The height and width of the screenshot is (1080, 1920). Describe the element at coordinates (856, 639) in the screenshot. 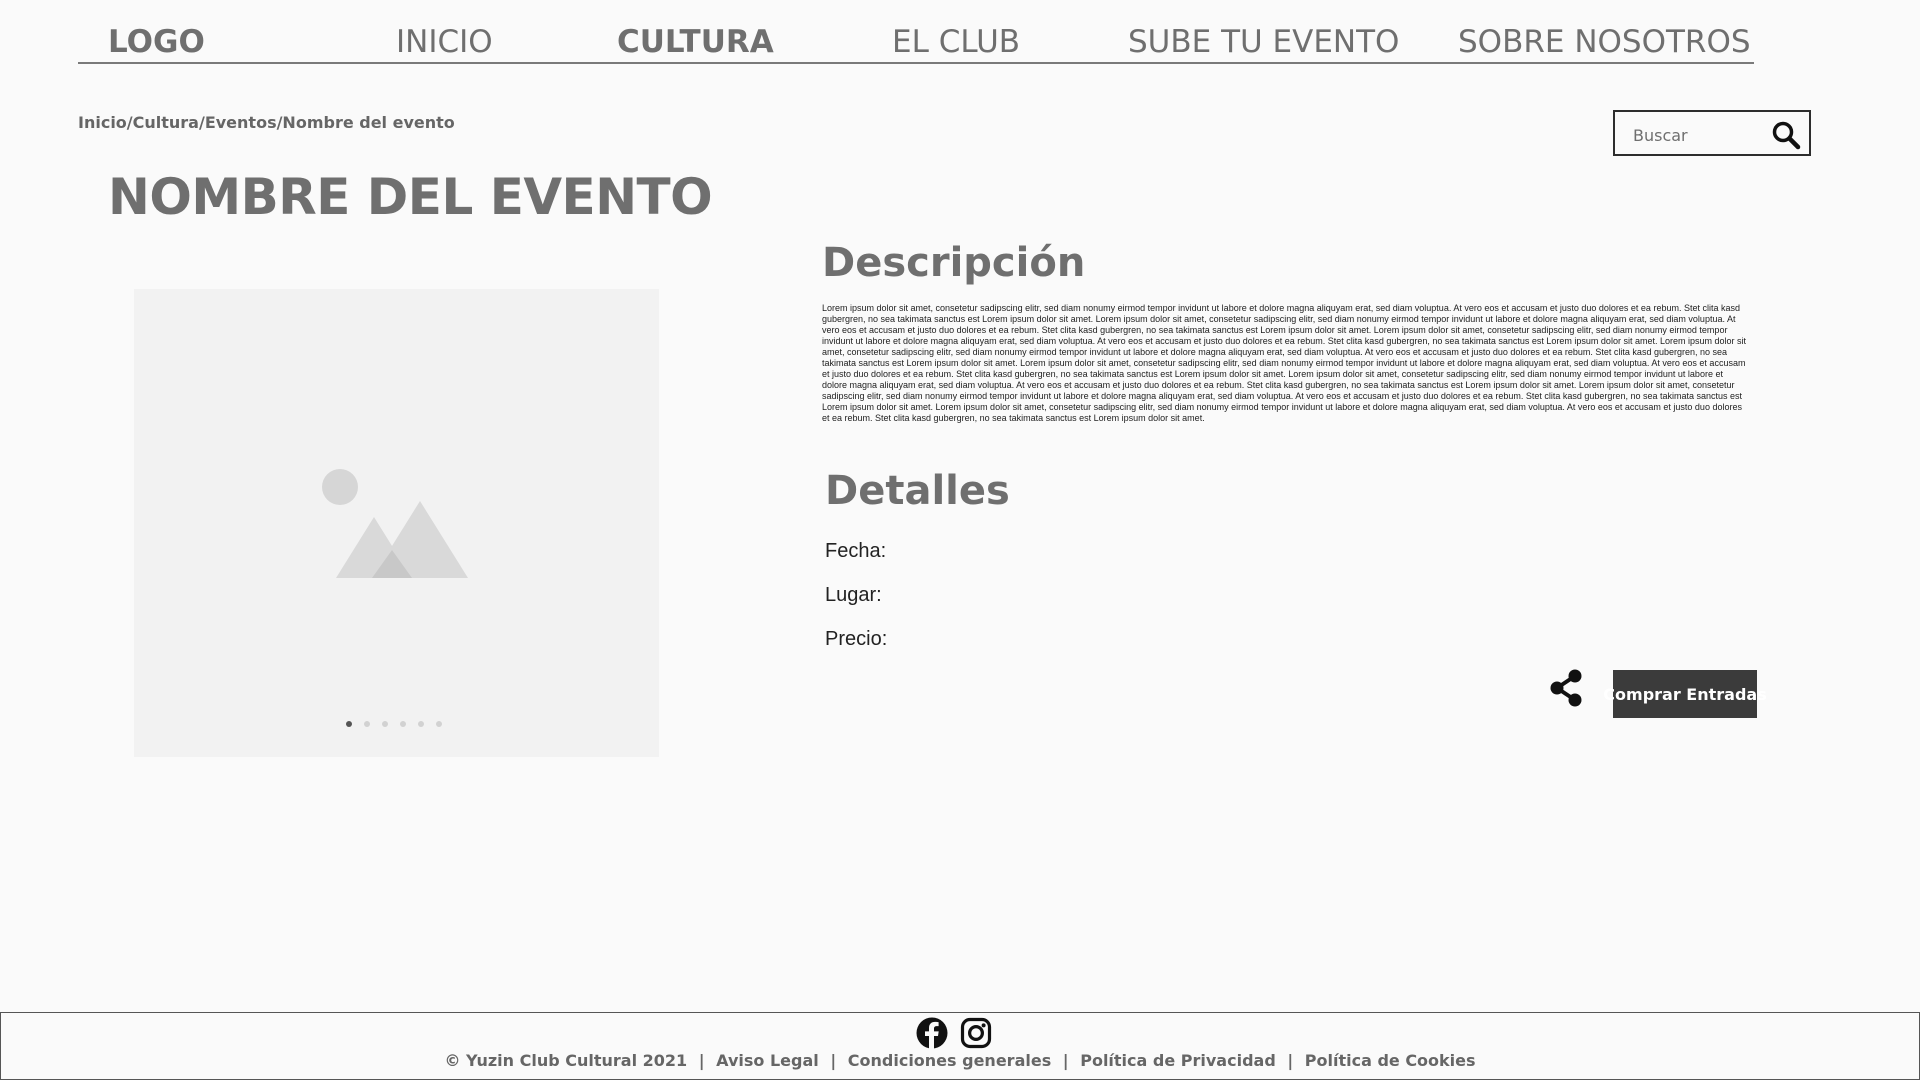

I see `precio-label: Precio:` at that location.